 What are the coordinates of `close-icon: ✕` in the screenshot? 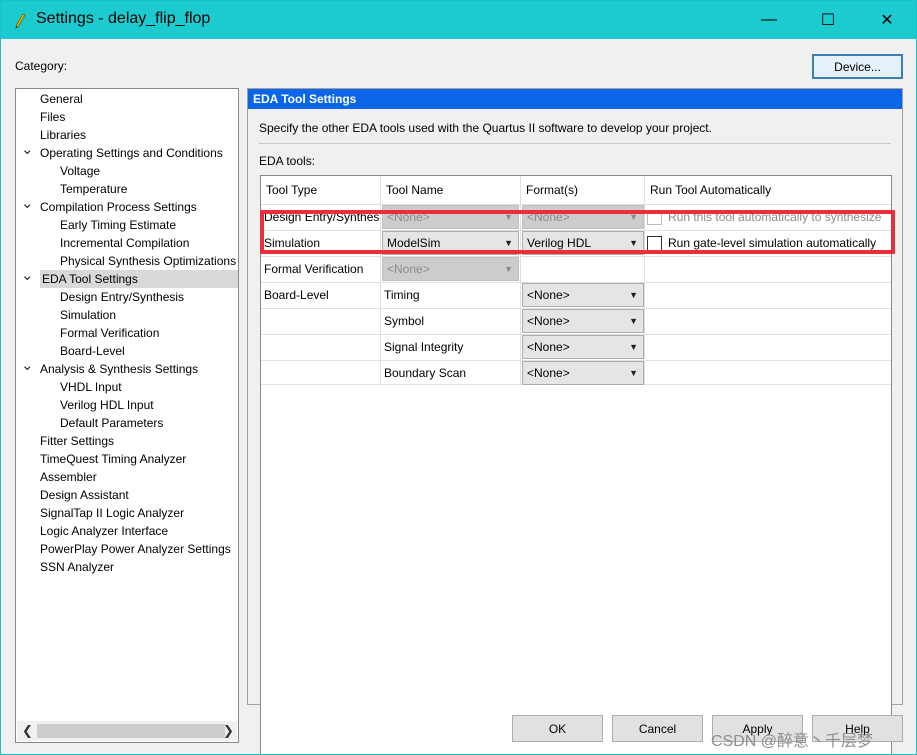 It's located at (887, 20).